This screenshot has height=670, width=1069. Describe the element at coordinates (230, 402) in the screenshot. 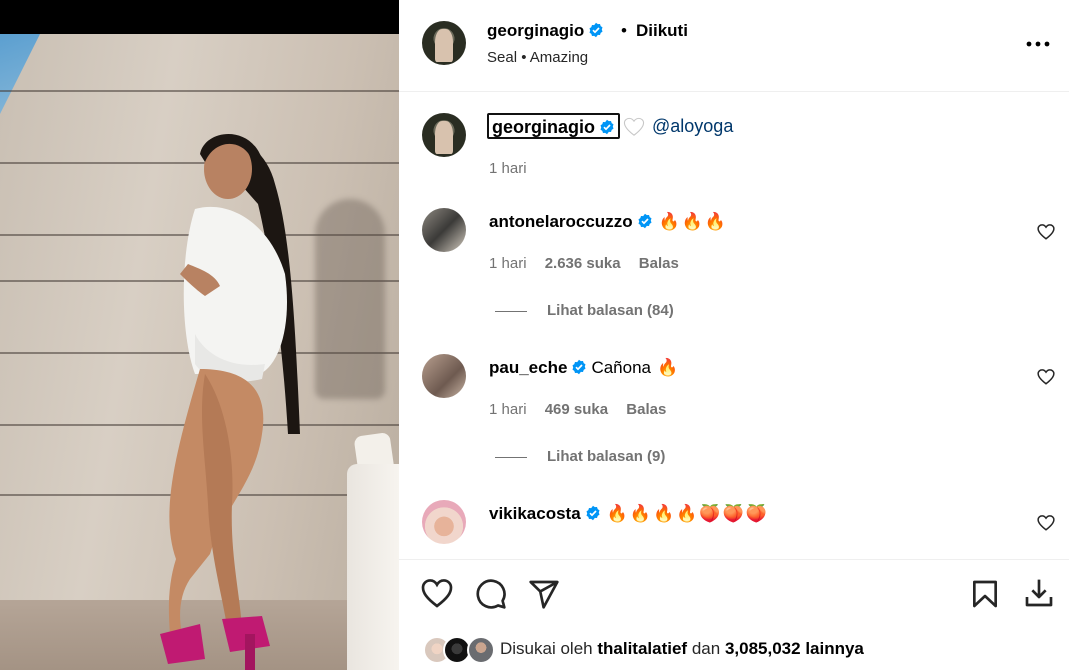

I see `model-figure` at that location.